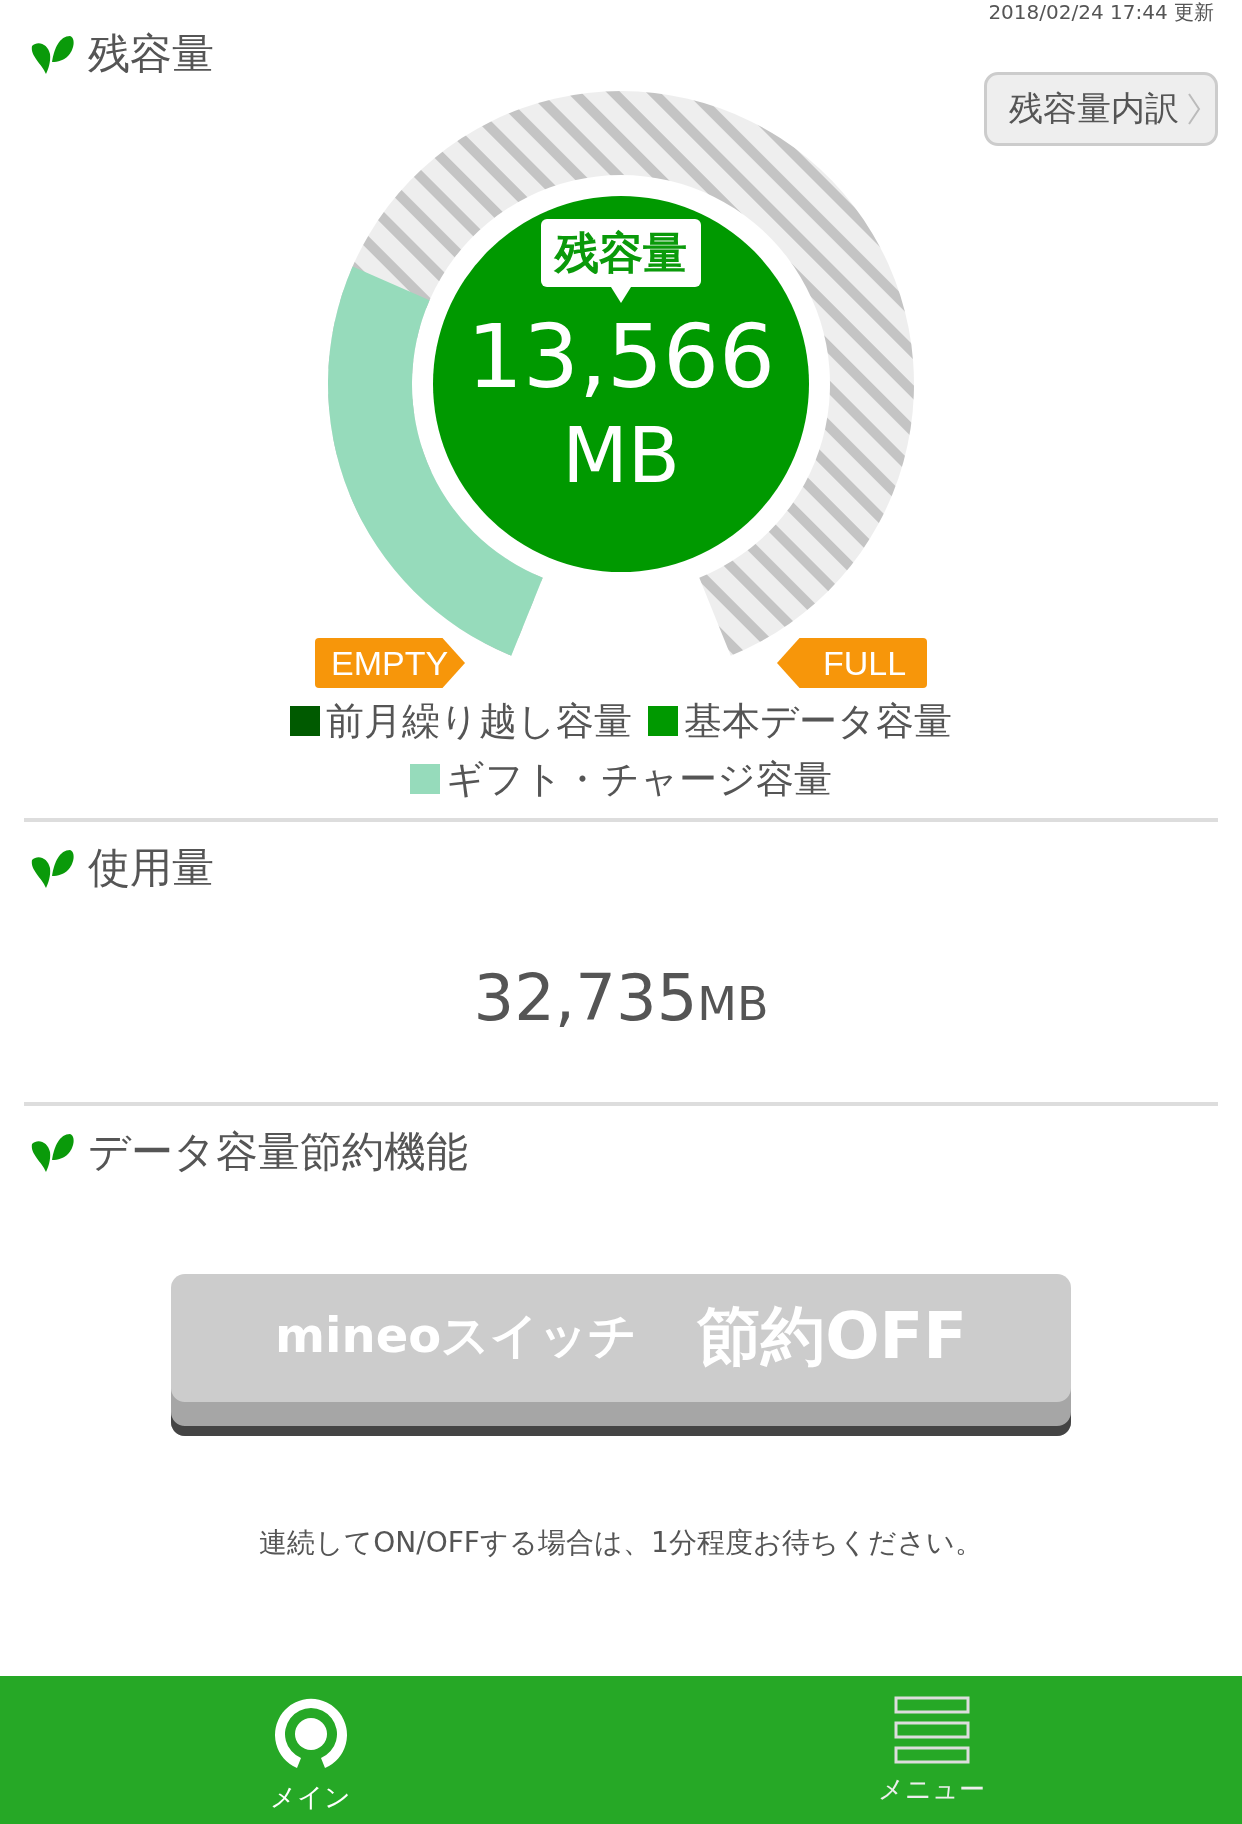 This screenshot has width=1242, height=1824. What do you see at coordinates (621, 456) in the screenshot?
I see `remaining-unit: MB` at bounding box center [621, 456].